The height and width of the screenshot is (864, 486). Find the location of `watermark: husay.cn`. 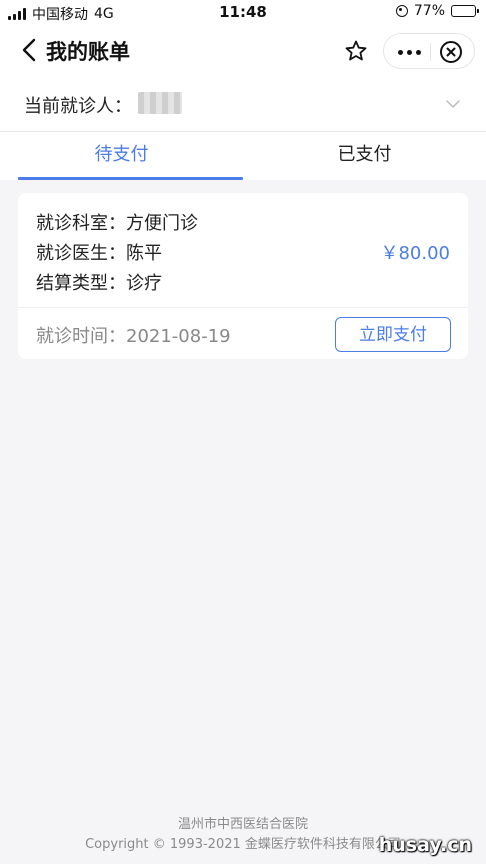

watermark: husay.cn is located at coordinates (425, 845).